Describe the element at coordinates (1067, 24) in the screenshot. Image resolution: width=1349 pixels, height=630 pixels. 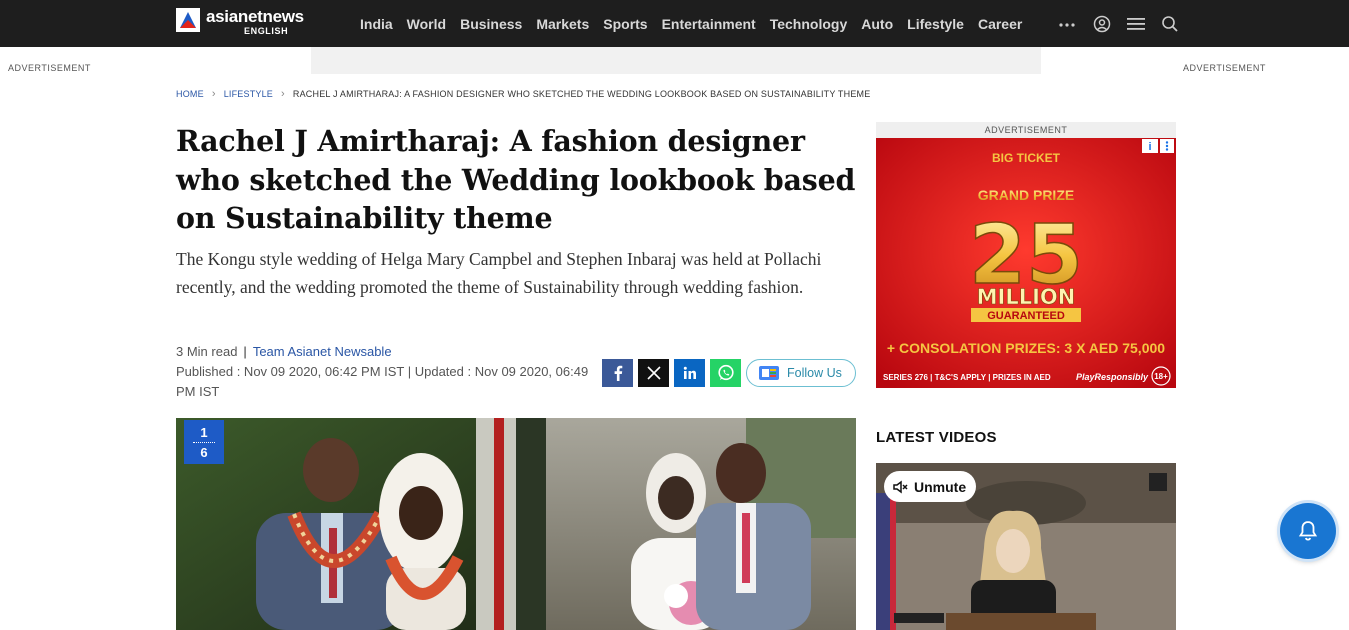
I see `more-icon` at that location.